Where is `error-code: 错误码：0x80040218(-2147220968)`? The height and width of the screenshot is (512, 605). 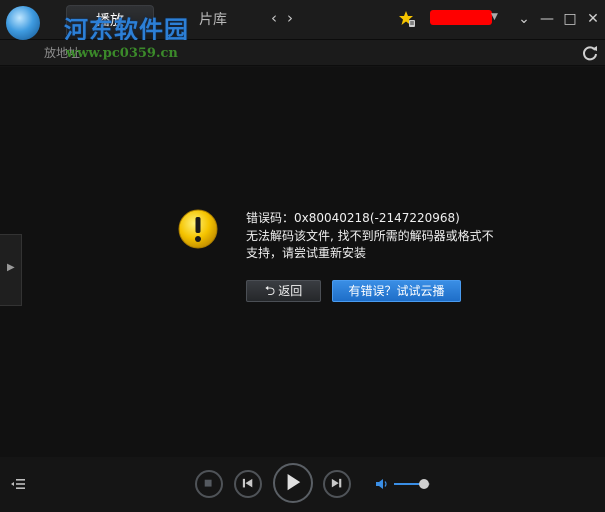 error-code: 错误码：0x80040218(-2147220968) is located at coordinates (353, 218).